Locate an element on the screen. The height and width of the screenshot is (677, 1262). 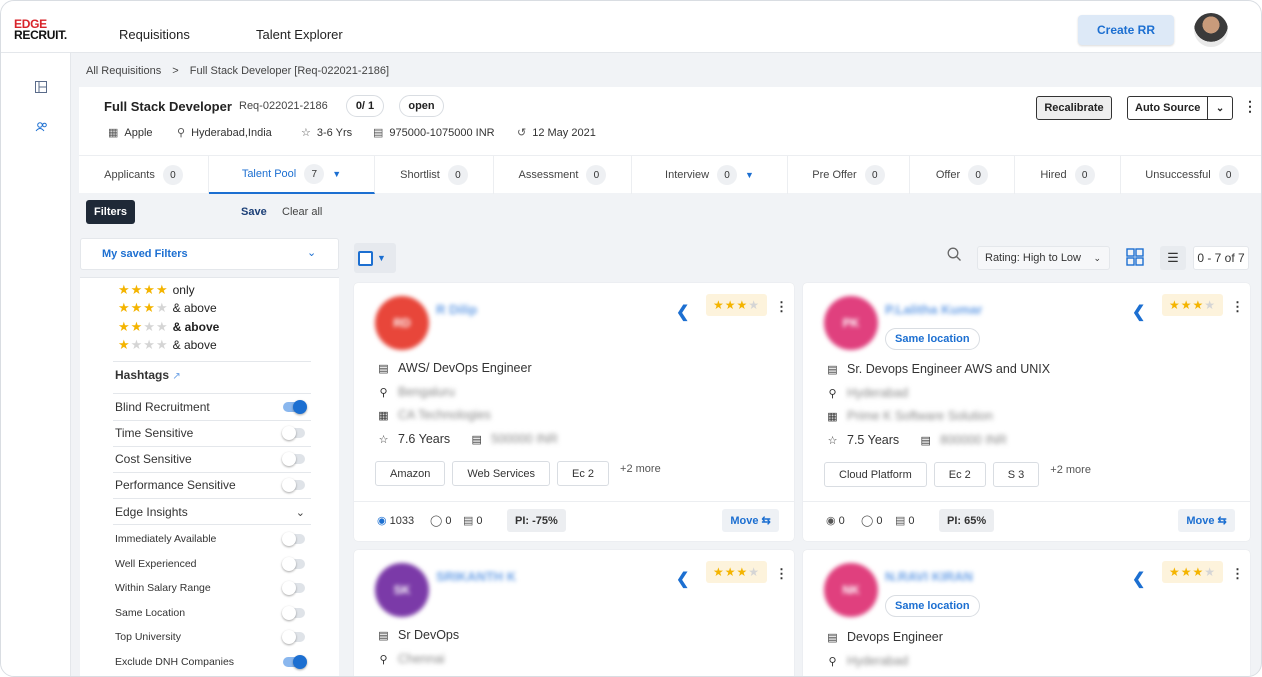
performance-sensitive-row: Performance Sensitive is located at coordinates (210, 485).